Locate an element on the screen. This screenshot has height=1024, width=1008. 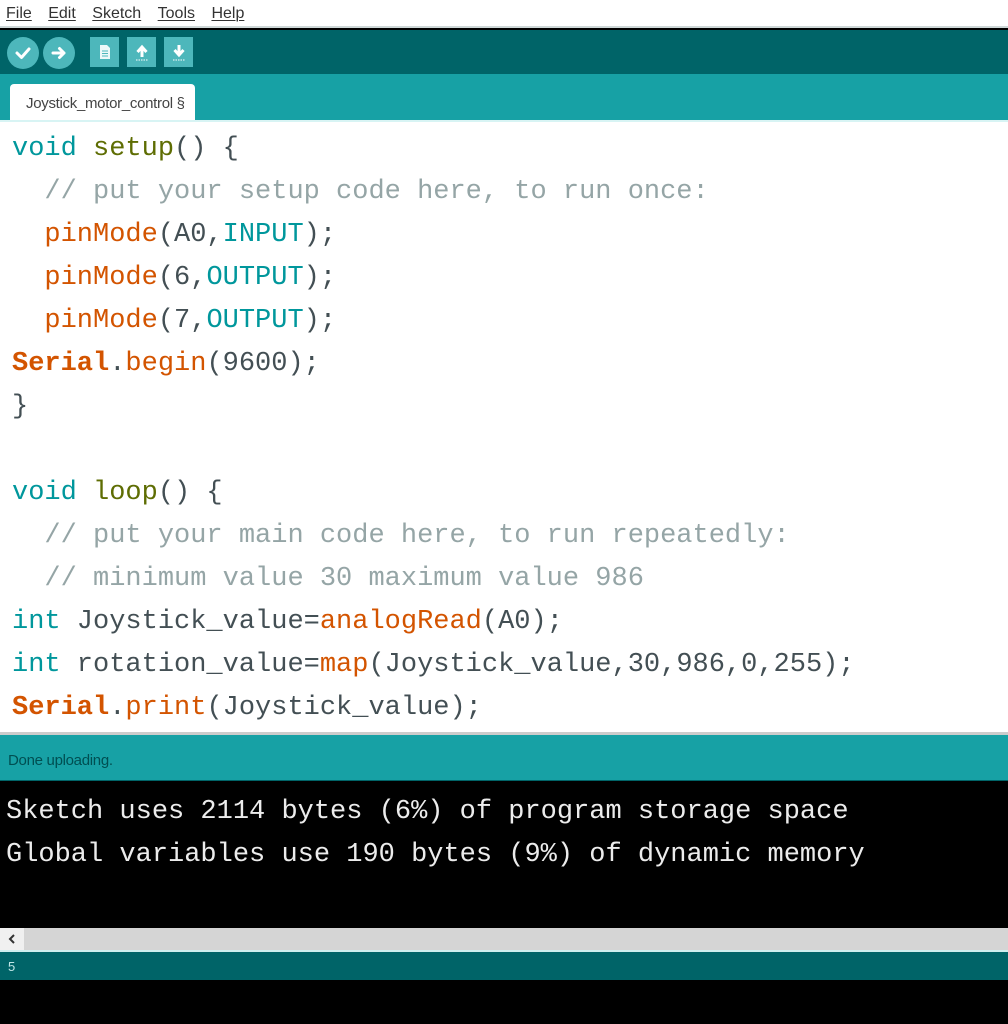
code-token: (Joystick_value); is located at coordinates (344, 708).